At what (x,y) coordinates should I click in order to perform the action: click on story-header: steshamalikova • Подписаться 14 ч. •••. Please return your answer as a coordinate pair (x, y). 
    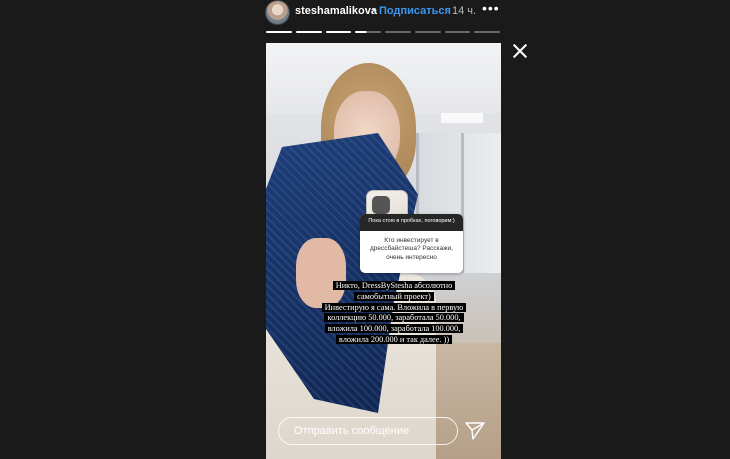
    Looking at the image, I should click on (382, 13).